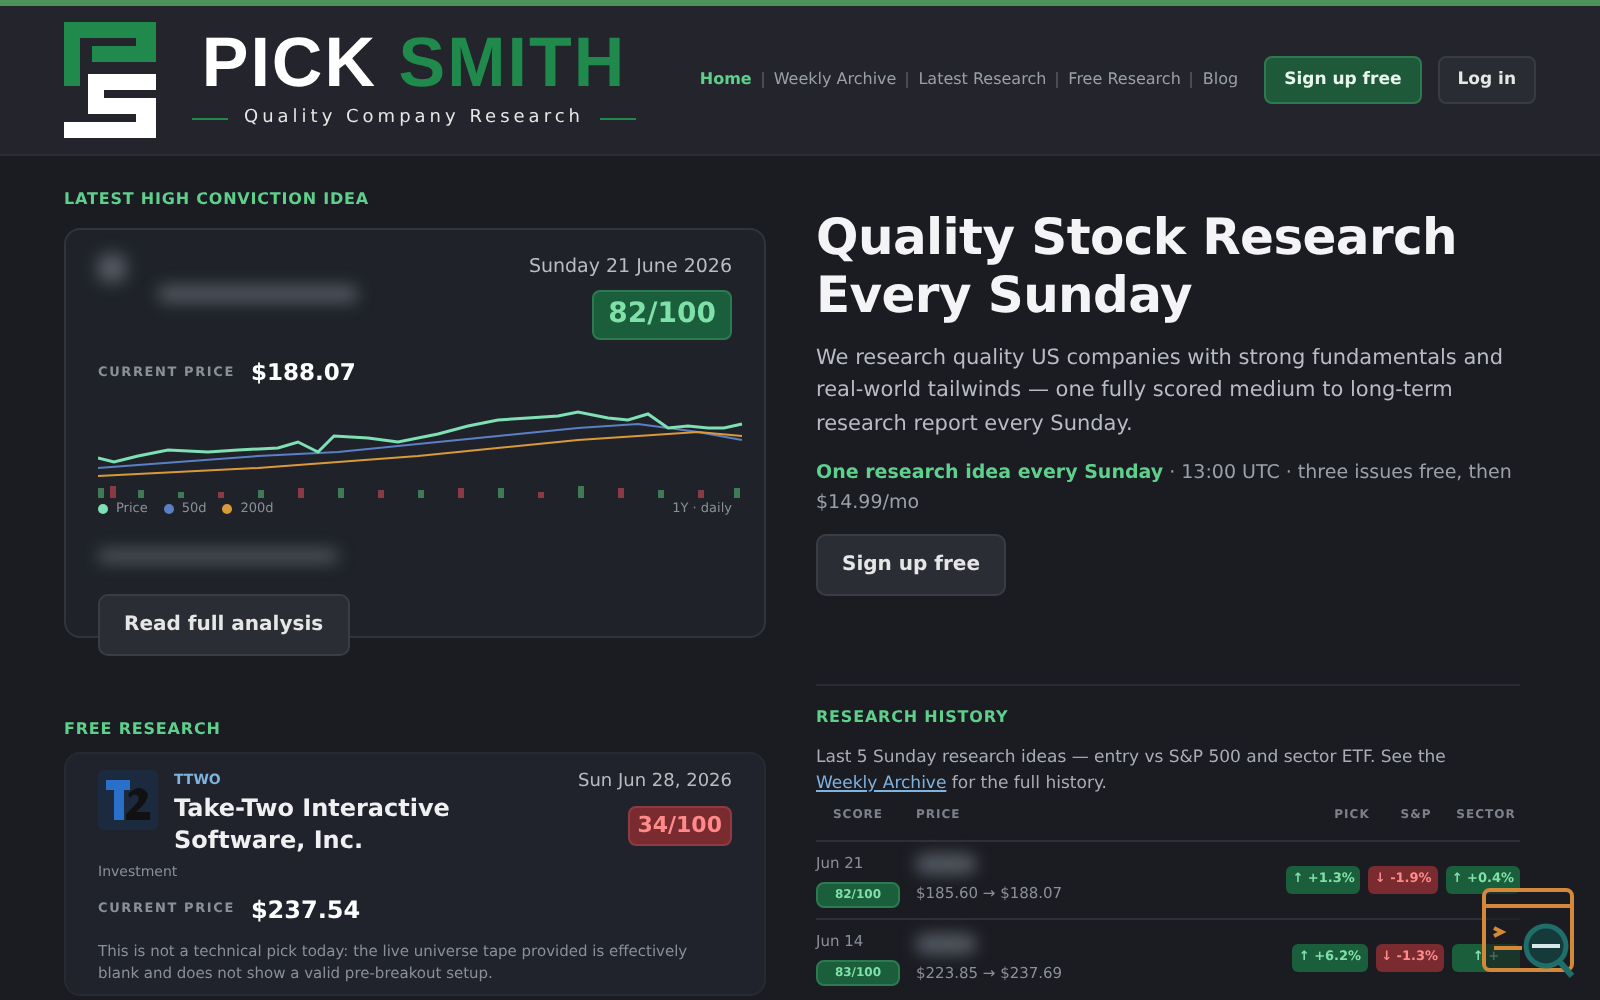 This screenshot has width=1600, height=1000. Describe the element at coordinates (913, 718) in the screenshot. I see `section-label: RESEARCH HISTORY` at that location.